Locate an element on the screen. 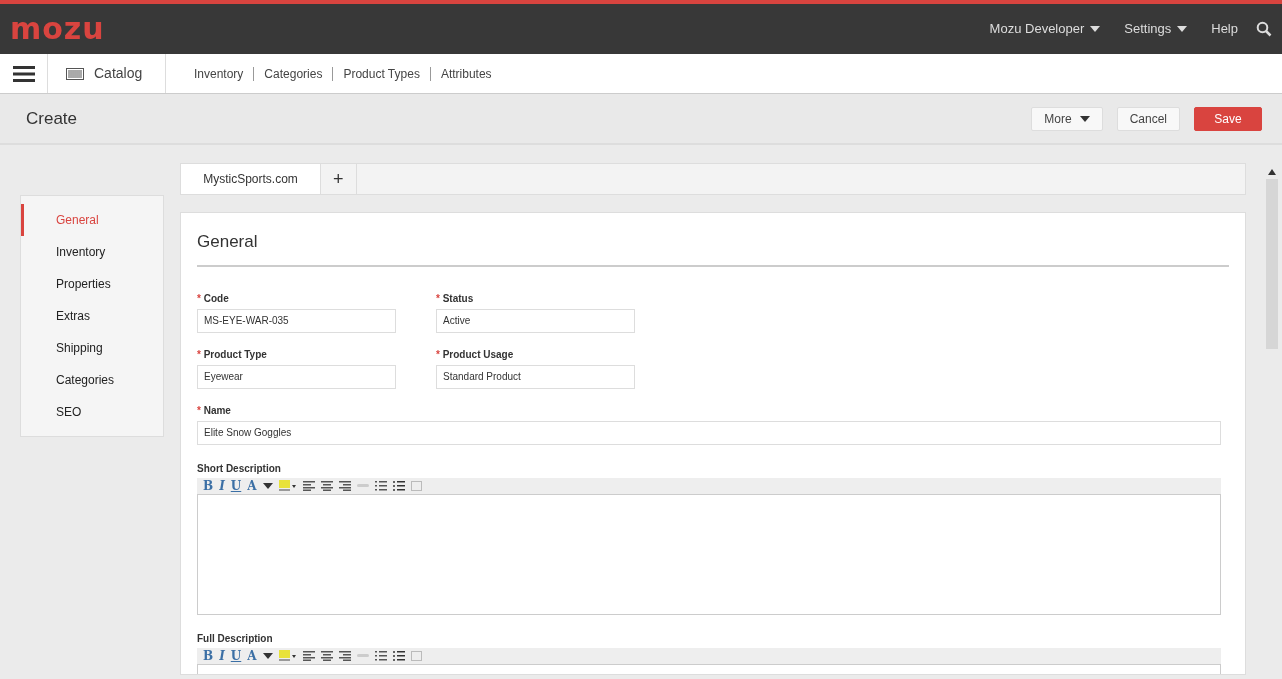 This screenshot has height=679, width=1282. menu-button: Mozu Developer is located at coordinates (1045, 29).